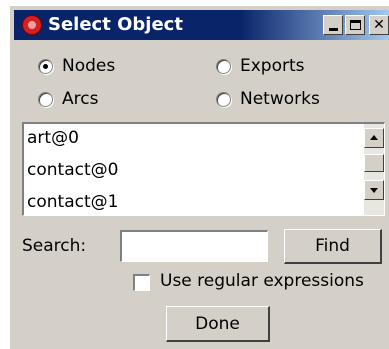 The width and height of the screenshot is (389, 349). Describe the element at coordinates (80, 99) in the screenshot. I see `radio-arcs-label: Arcs` at that location.